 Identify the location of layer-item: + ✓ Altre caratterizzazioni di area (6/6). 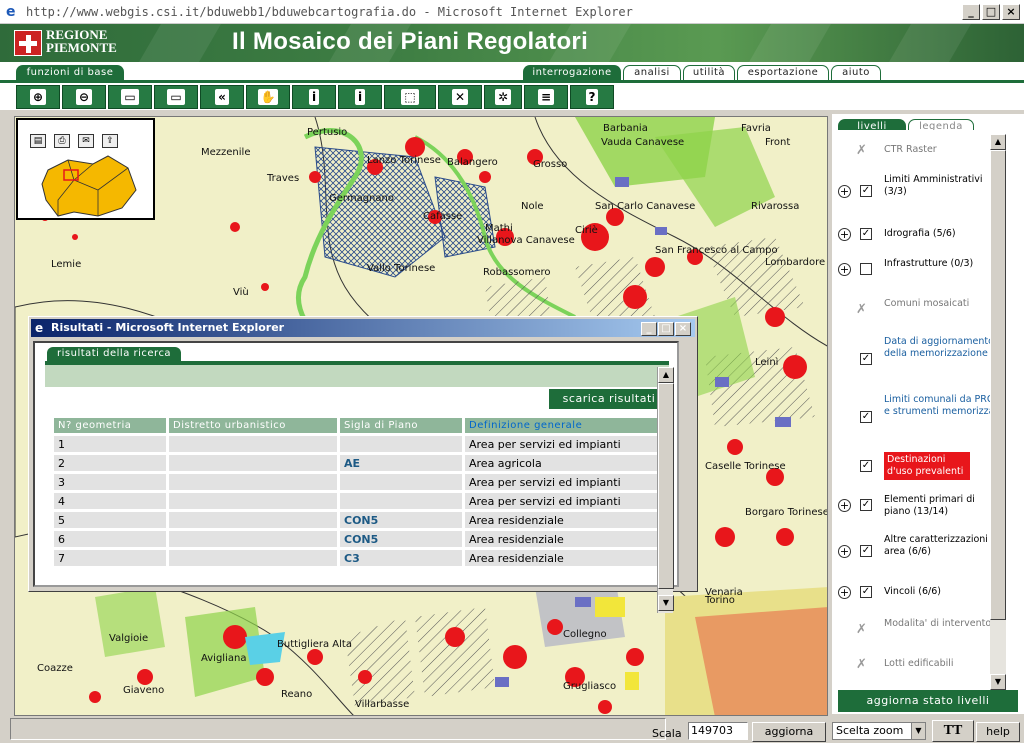
(919, 552).